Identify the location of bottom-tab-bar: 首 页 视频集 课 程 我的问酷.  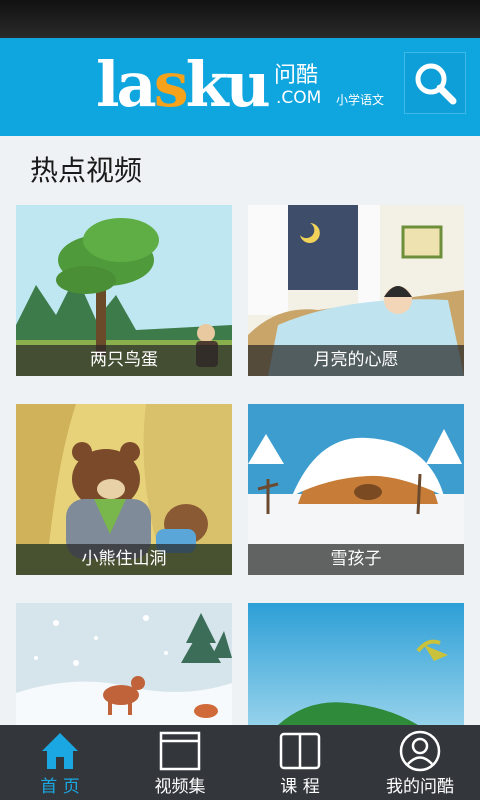
(240, 762).